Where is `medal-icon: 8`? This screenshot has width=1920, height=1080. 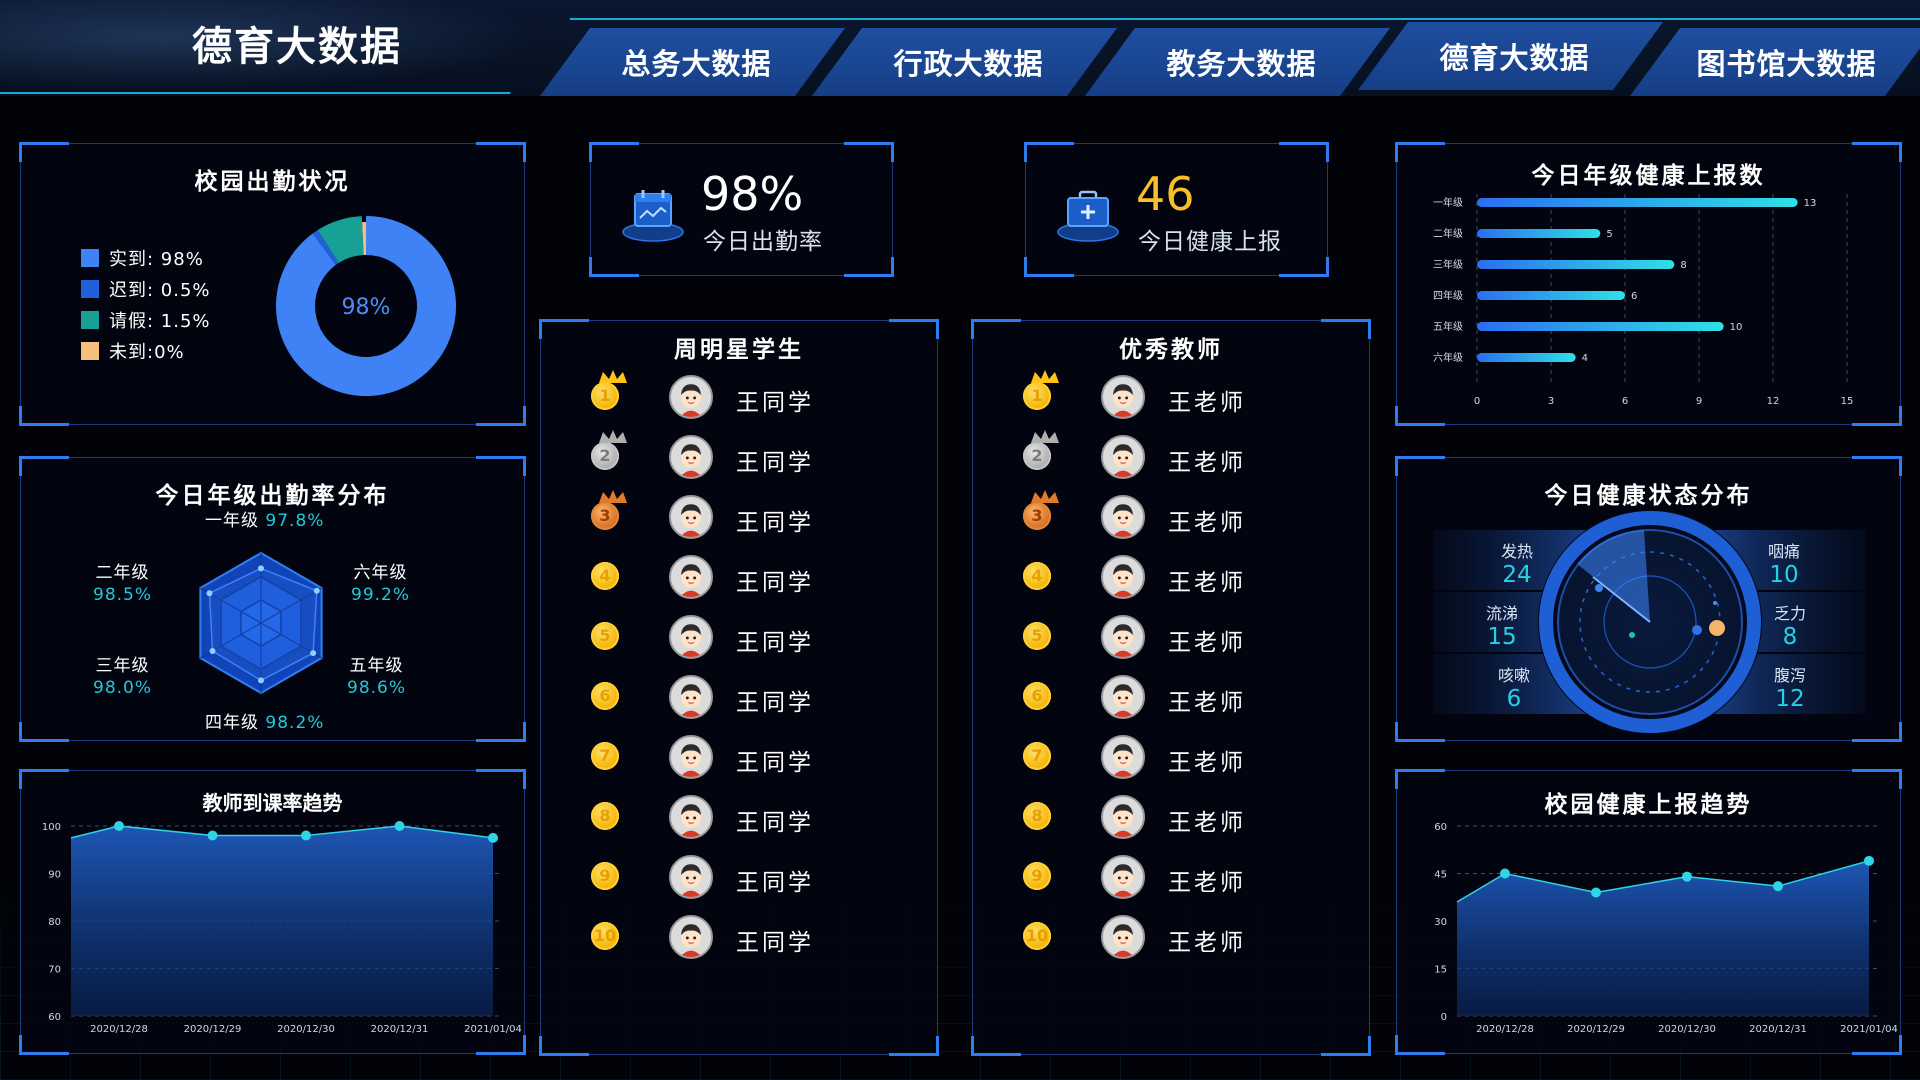
medal-icon: 8 is located at coordinates (1037, 816).